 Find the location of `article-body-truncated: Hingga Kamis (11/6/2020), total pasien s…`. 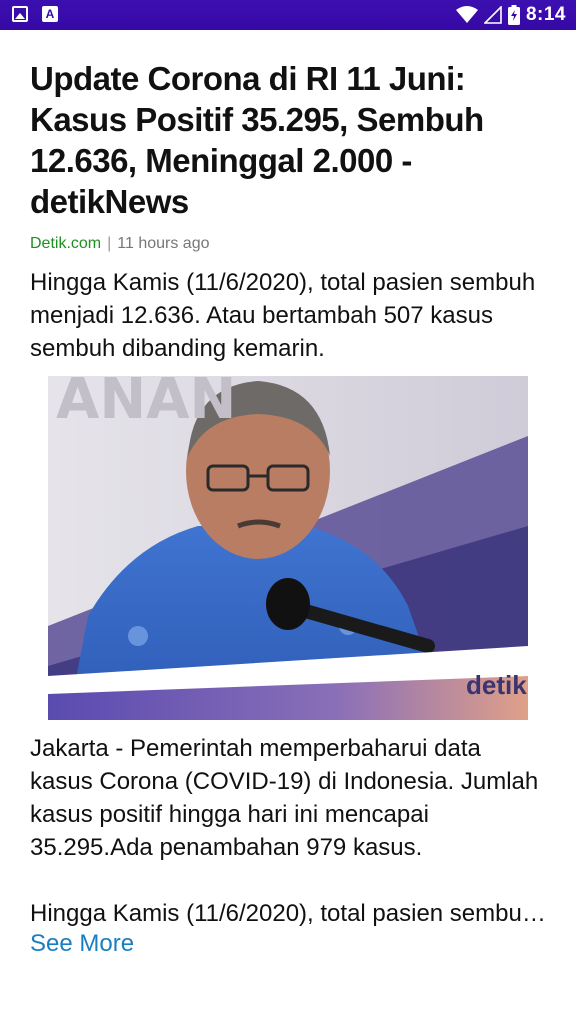

article-body-truncated: Hingga Kamis (11/6/2020), total pasien s… is located at coordinates (288, 913).